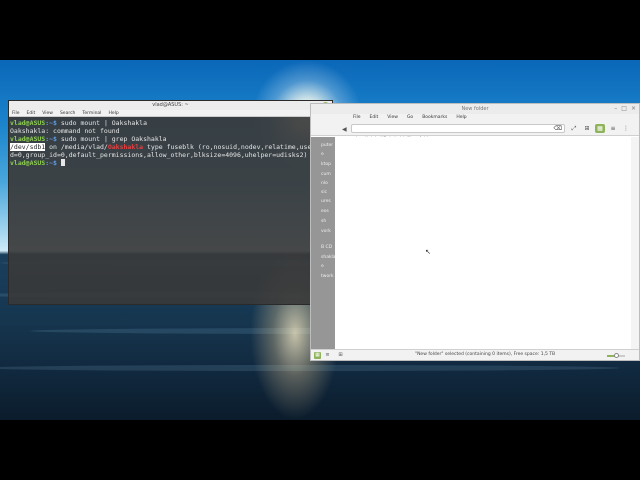 This screenshot has width=640, height=480. I want to click on file-manager-titlebar: New folder – □ ×, so click(475, 109).